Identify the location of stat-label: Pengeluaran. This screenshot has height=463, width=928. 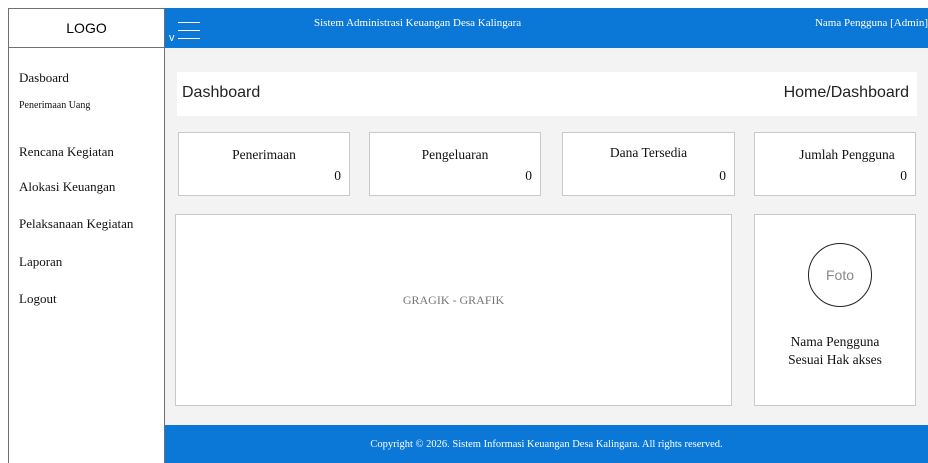
(455, 154).